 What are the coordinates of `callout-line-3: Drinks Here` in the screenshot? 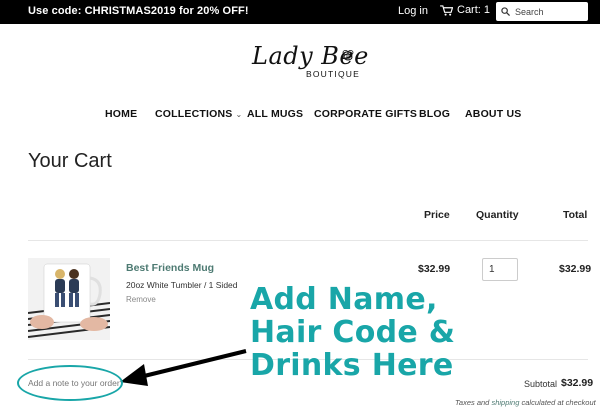 It's located at (352, 365).